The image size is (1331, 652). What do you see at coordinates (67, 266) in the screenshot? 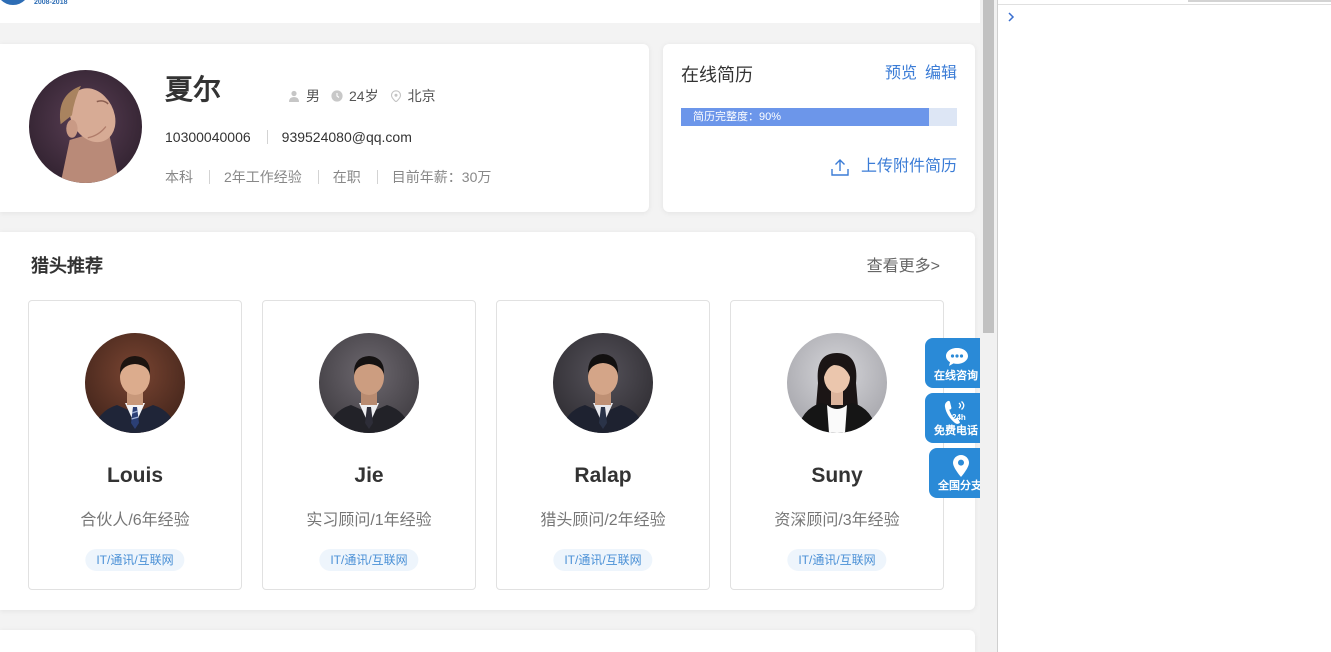
I see `section-title: 猎头推荐` at bounding box center [67, 266].